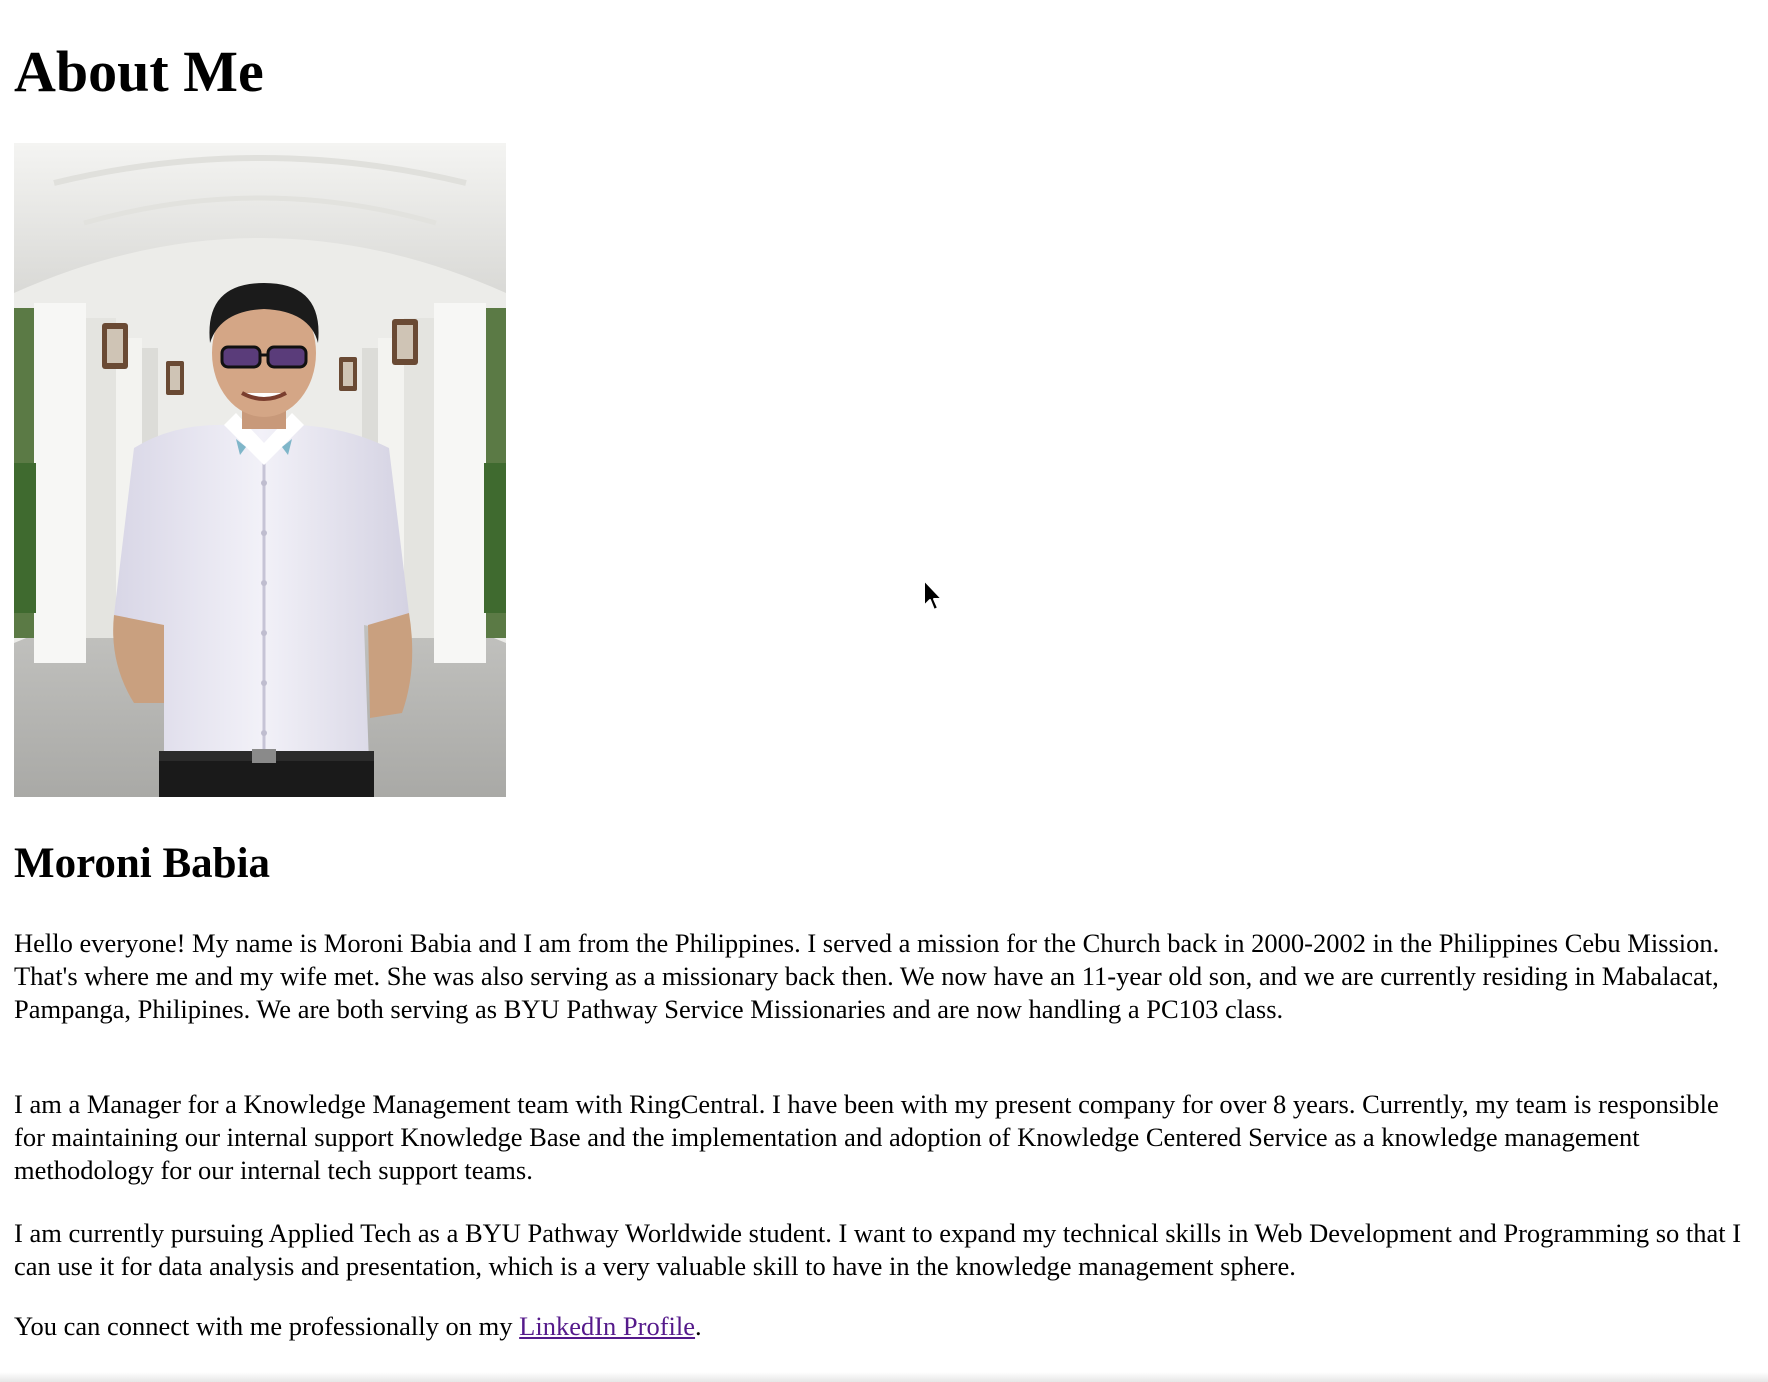 The width and height of the screenshot is (1768, 1382). Describe the element at coordinates (698, 1326) in the screenshot. I see `connect-suffix: .` at that location.